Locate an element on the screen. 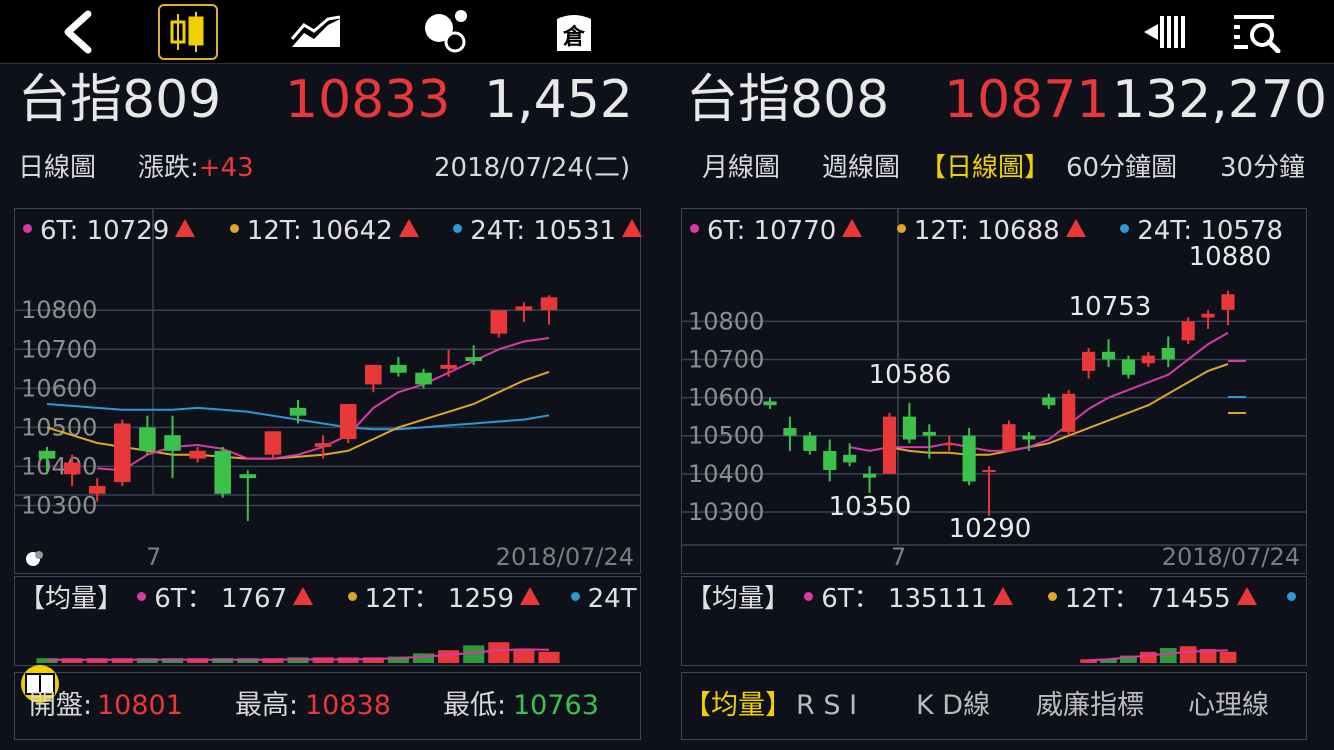 The image size is (1334, 750). vol-ma6-label: 6T： 1767 is located at coordinates (221, 599).